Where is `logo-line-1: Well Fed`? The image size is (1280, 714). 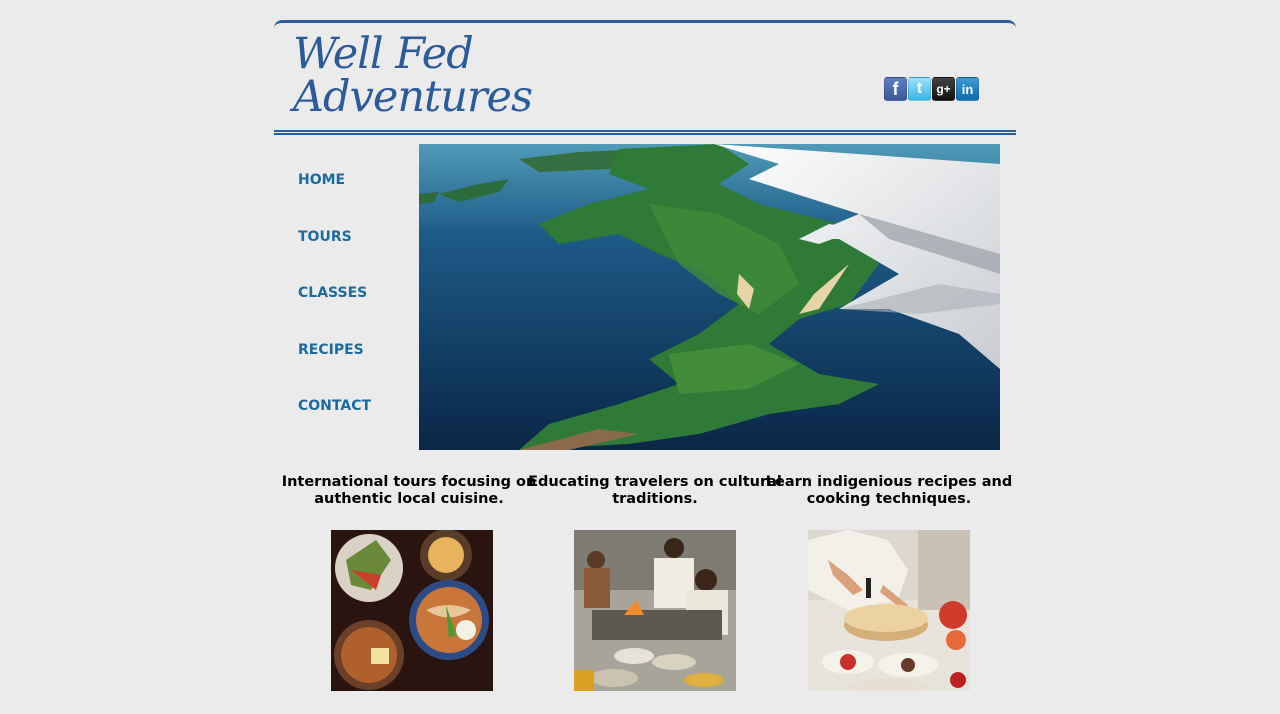 logo-line-1: Well Fed is located at coordinates (383, 54).